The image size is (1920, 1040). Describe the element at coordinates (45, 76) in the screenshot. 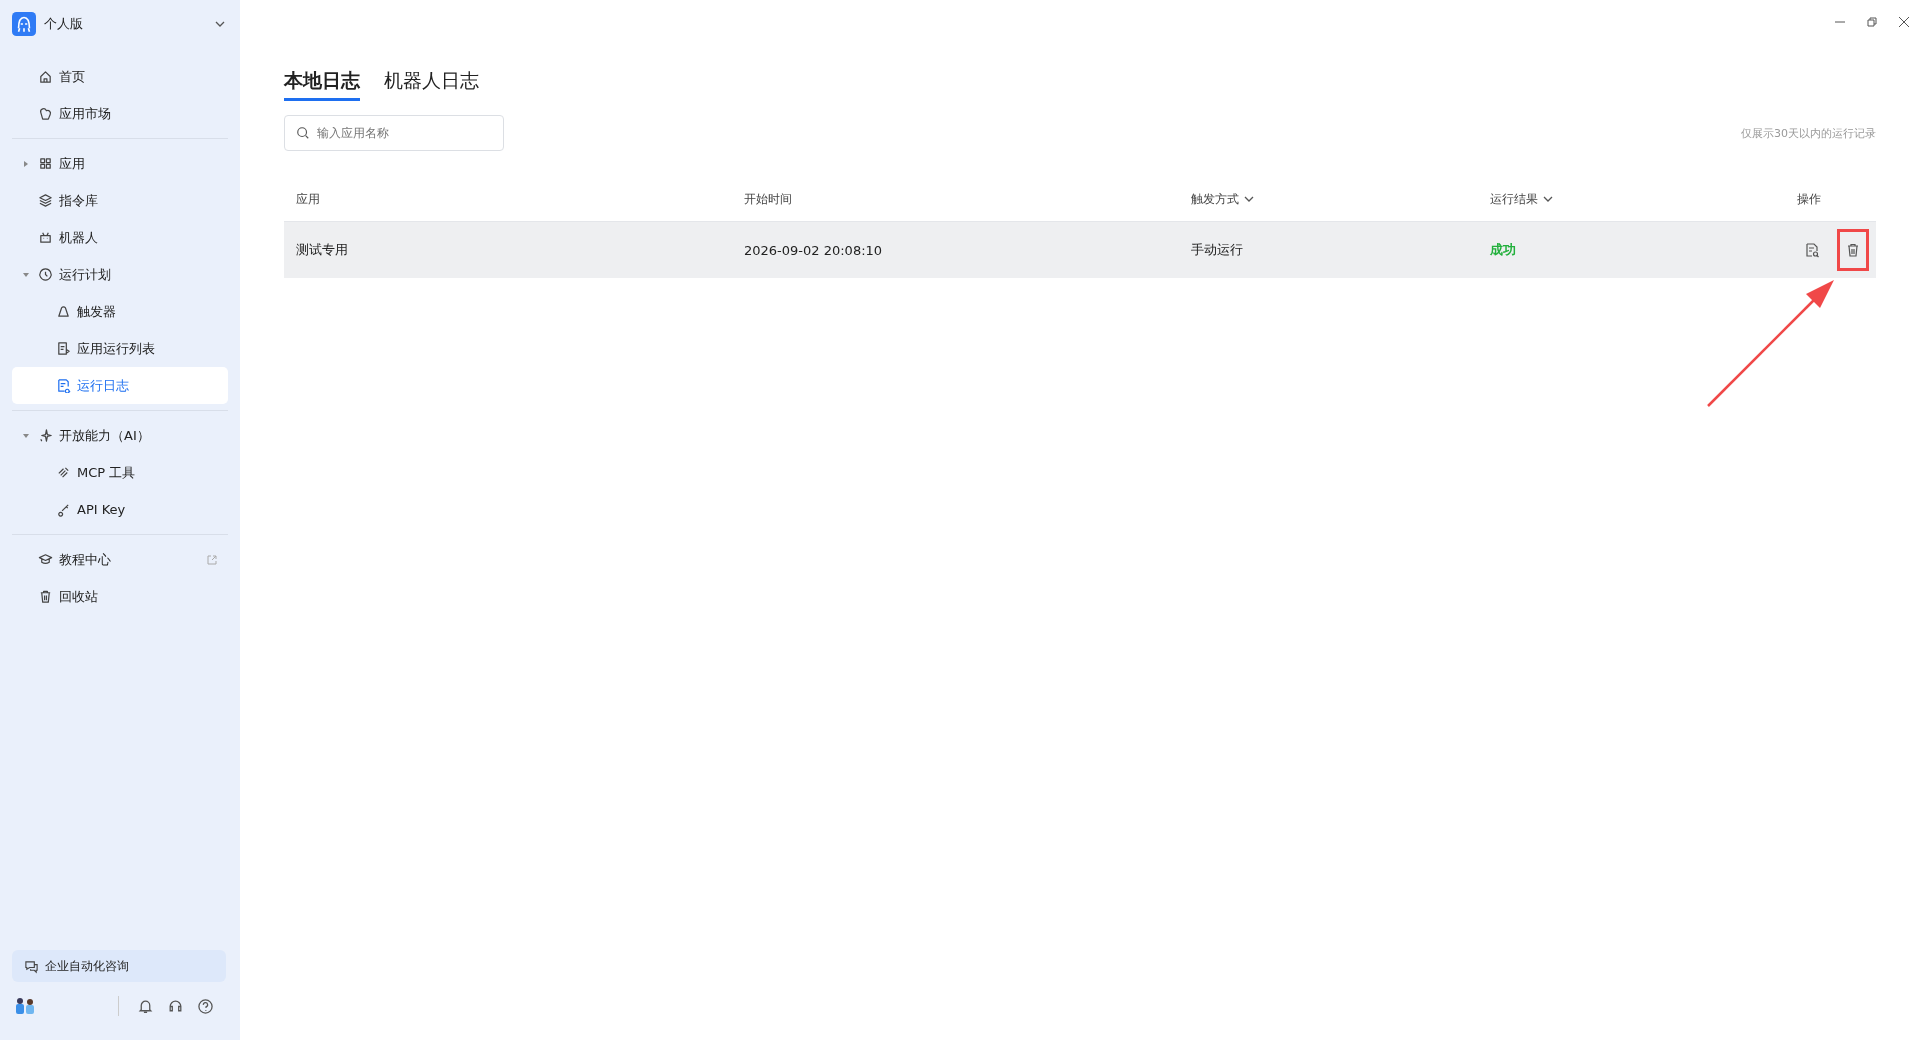

I see `home-icon` at that location.